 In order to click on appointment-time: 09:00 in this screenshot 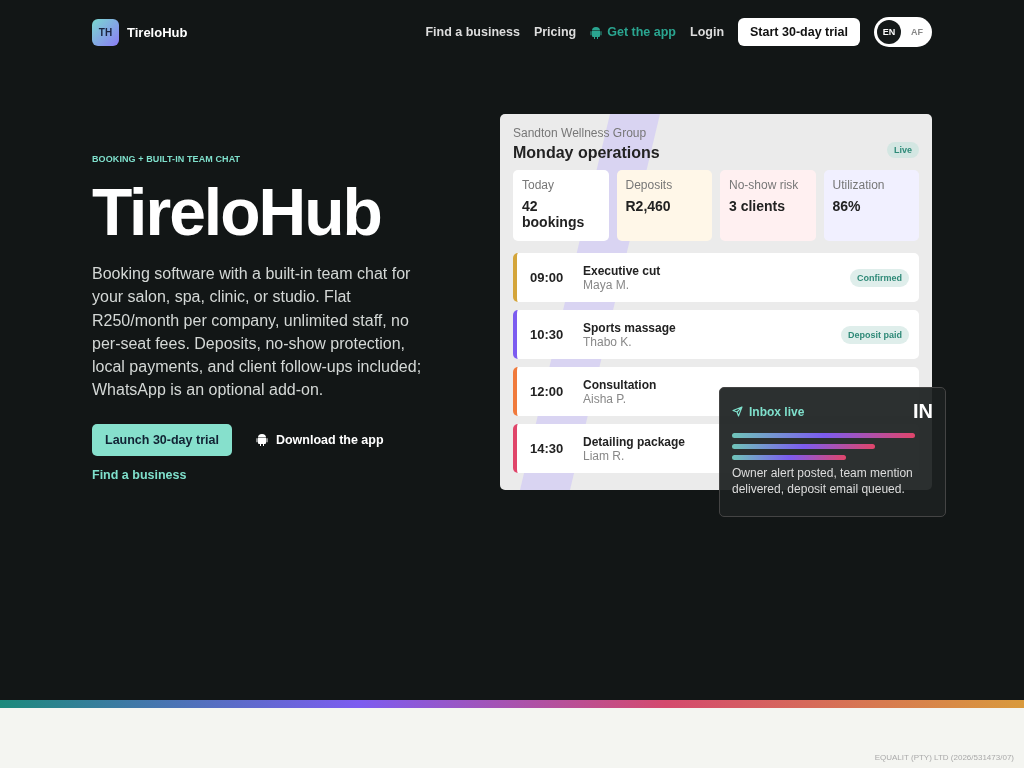, I will do `click(547, 277)`.